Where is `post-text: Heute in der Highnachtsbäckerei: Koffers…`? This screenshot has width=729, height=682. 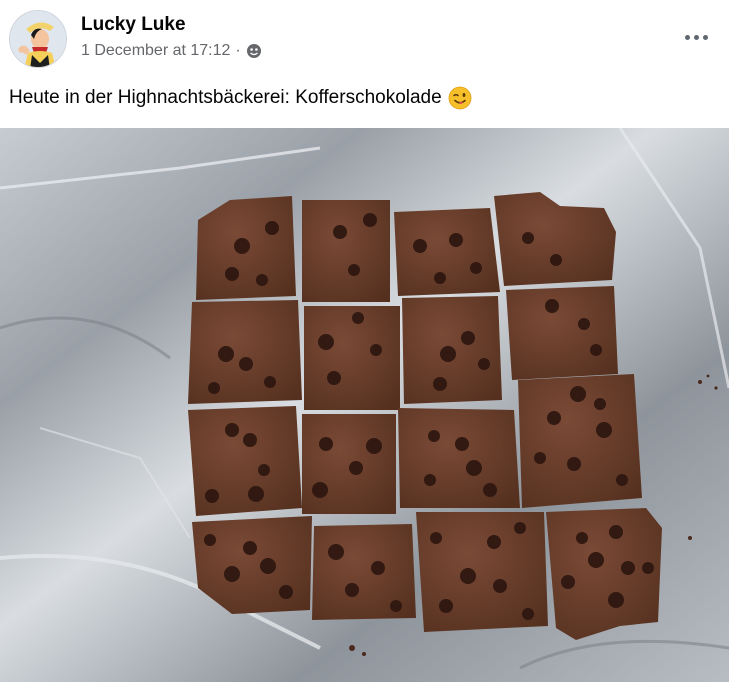
post-text: Heute in der Highnachtsbäckerei: Koffers… is located at coordinates (240, 98).